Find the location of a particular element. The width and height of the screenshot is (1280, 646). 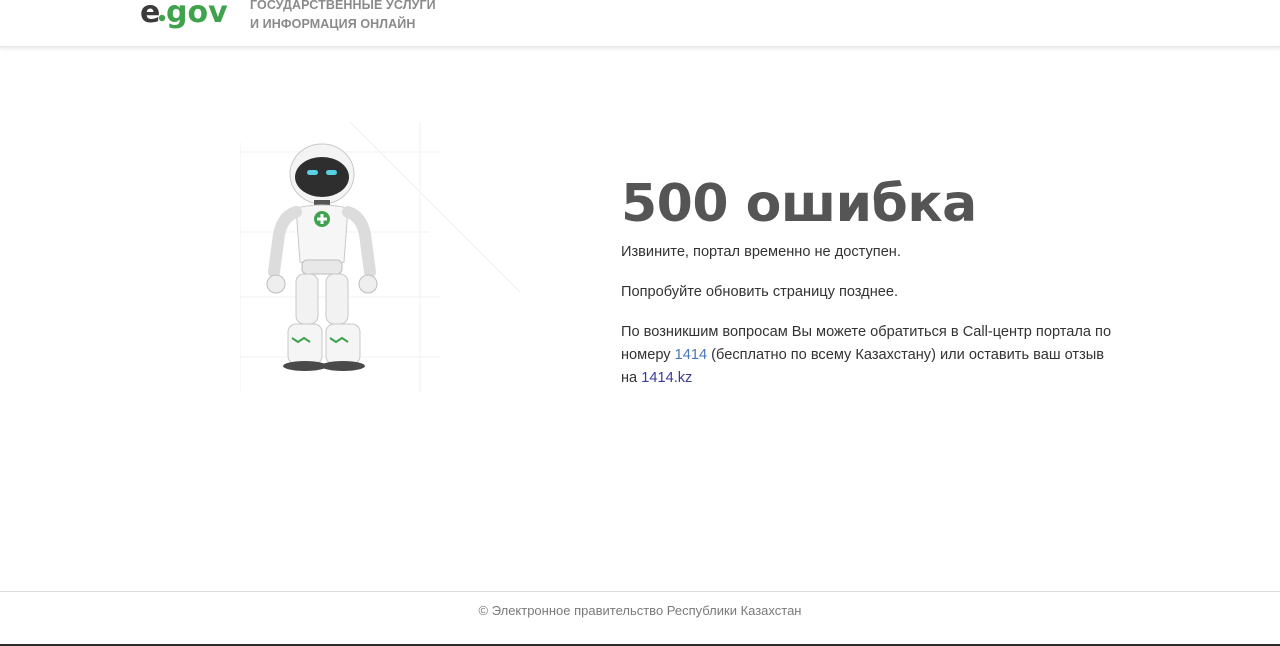

tagline-line-1: ГОСУДАРСТВЕННЫЕ УСЛУГИ is located at coordinates (343, 6).